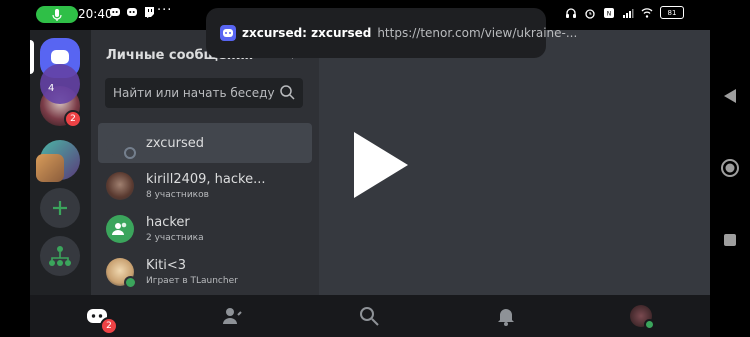 The image size is (750, 337). What do you see at coordinates (175, 143) in the screenshot?
I see `dm-name: zxcursed` at bounding box center [175, 143].